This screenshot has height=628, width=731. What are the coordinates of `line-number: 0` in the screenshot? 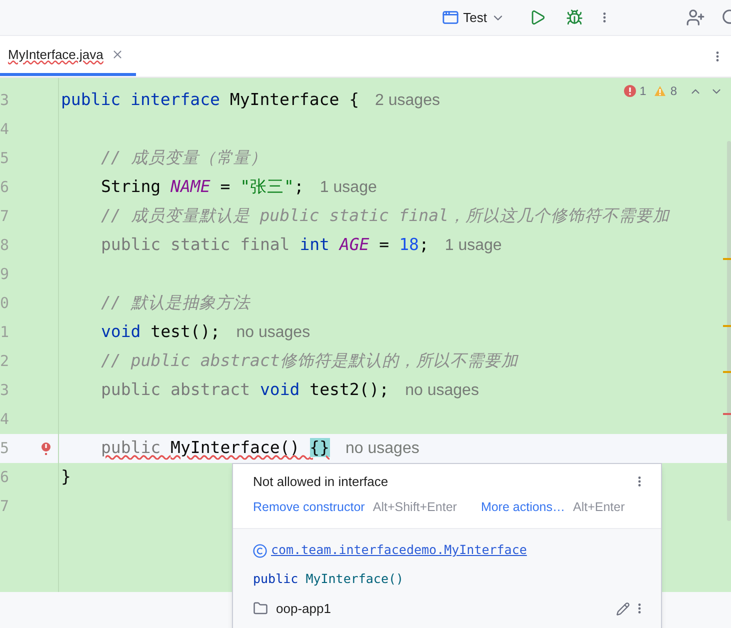 It's located at (4, 303).